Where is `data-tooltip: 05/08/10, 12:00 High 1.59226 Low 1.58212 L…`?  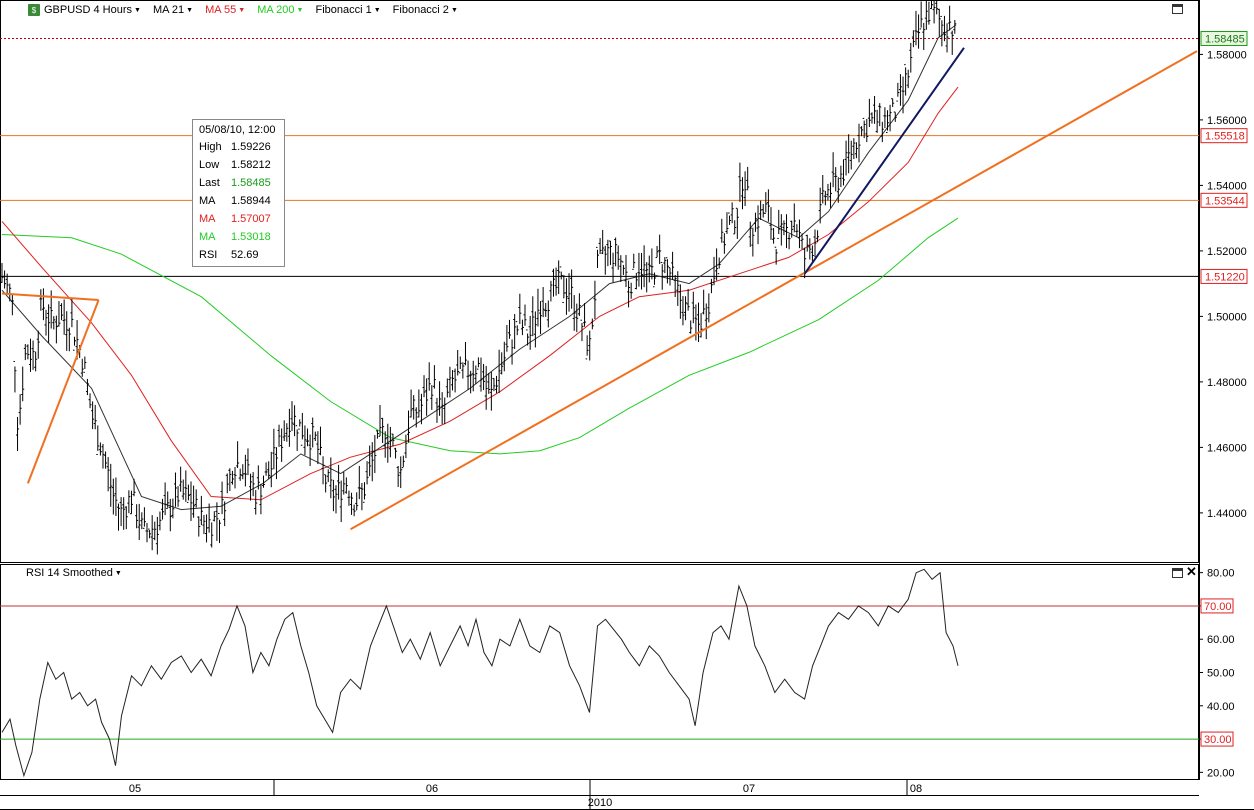 data-tooltip: 05/08/10, 12:00 High 1.59226 Low 1.58212 L… is located at coordinates (238, 193).